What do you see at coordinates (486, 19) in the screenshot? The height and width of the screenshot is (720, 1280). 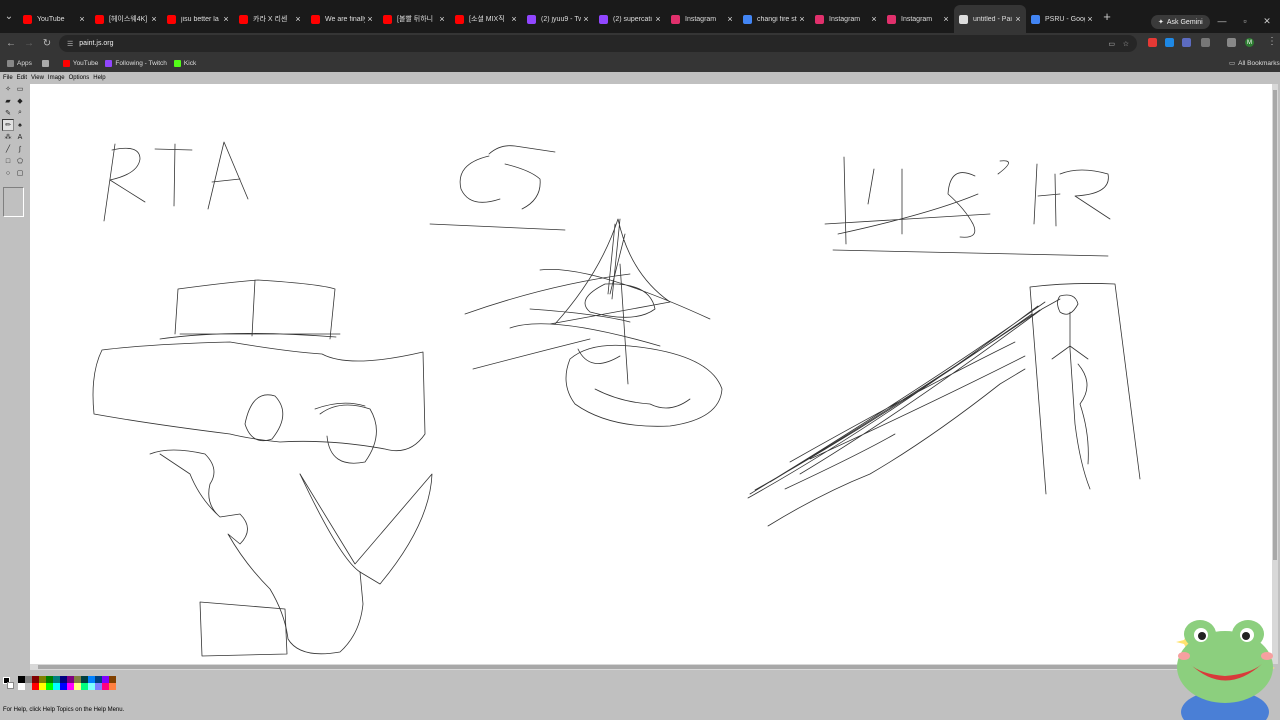 I see `browser-tab: [소셜 MIX직 ×` at bounding box center [486, 19].